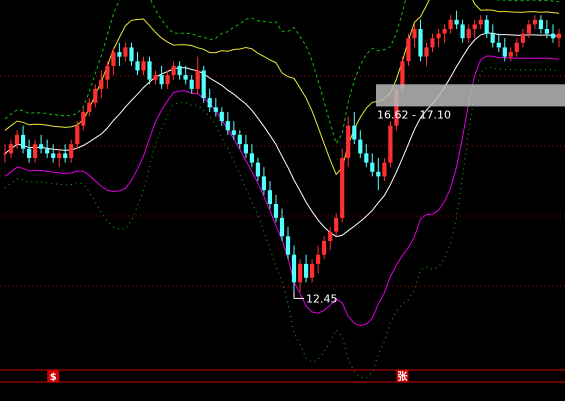 This screenshot has width=565, height=401. What do you see at coordinates (402, 376) in the screenshot?
I see `event-marker-label: 张` at bounding box center [402, 376].